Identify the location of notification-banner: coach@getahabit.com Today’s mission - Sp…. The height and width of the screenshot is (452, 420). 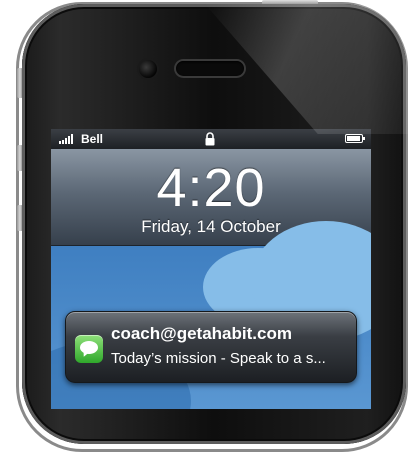
(211, 347).